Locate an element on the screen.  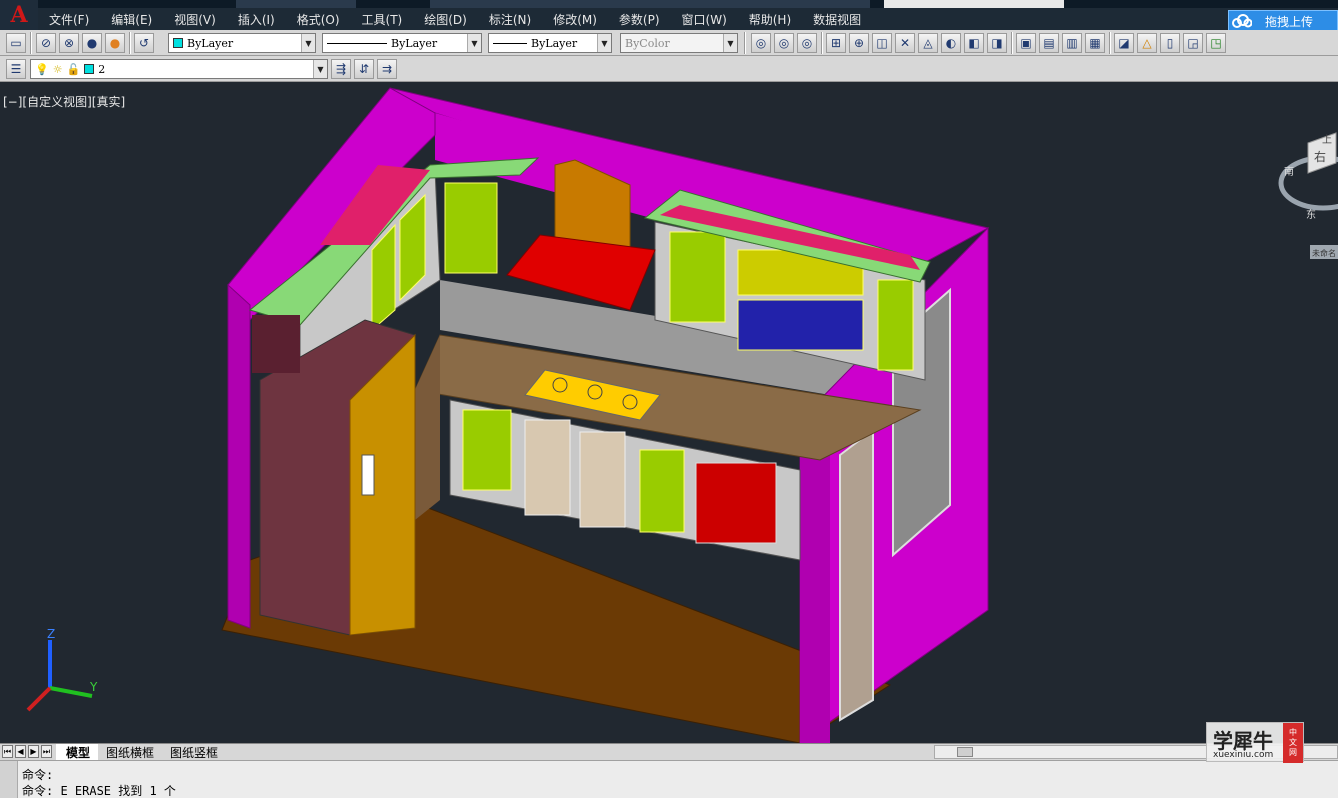
menu-dataview: 数据视图 is located at coordinates (837, 19).